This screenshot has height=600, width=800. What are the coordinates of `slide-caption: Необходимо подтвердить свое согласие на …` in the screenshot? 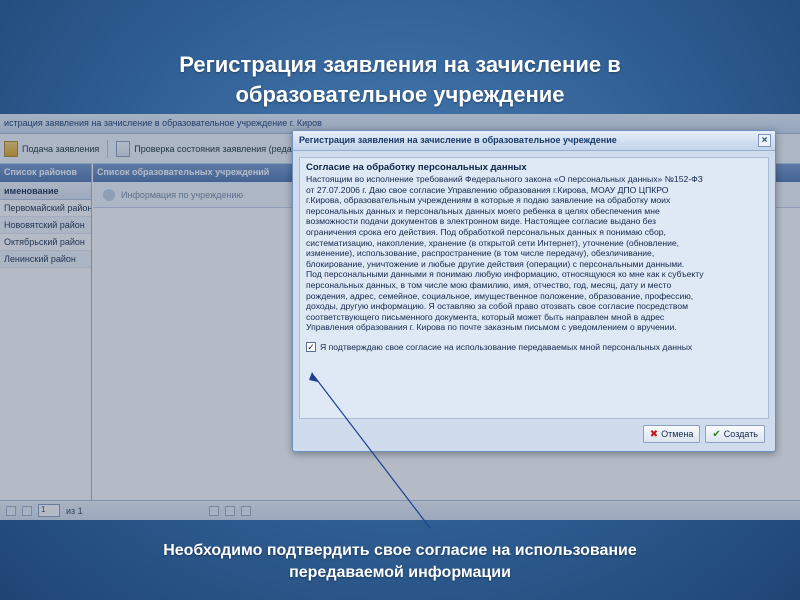 It's located at (400, 562).